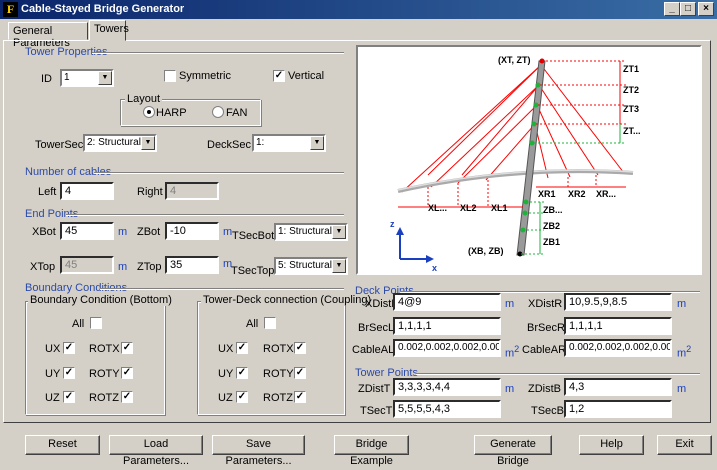 This screenshot has width=717, height=470. Describe the element at coordinates (545, 304) in the screenshot. I see `xdistr-label: XDistR` at that location.